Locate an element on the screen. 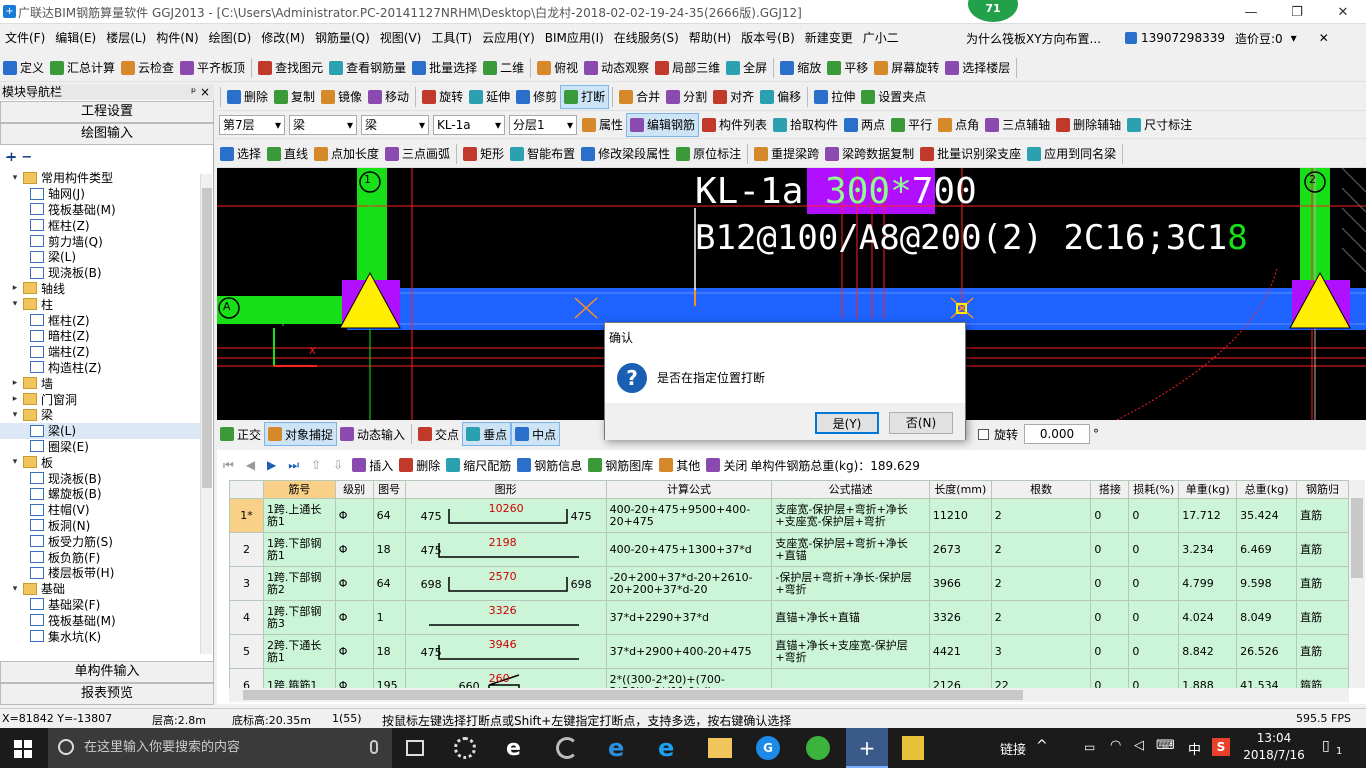 This screenshot has width=1366, height=768. rotate-input: 0.000 is located at coordinates (1057, 434).